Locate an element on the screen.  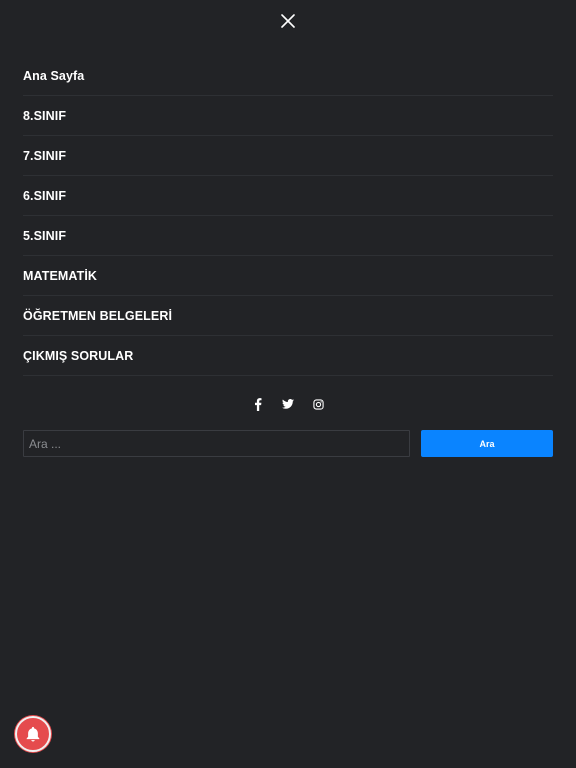
menu-item-label: MATEMATİK is located at coordinates (60, 275).